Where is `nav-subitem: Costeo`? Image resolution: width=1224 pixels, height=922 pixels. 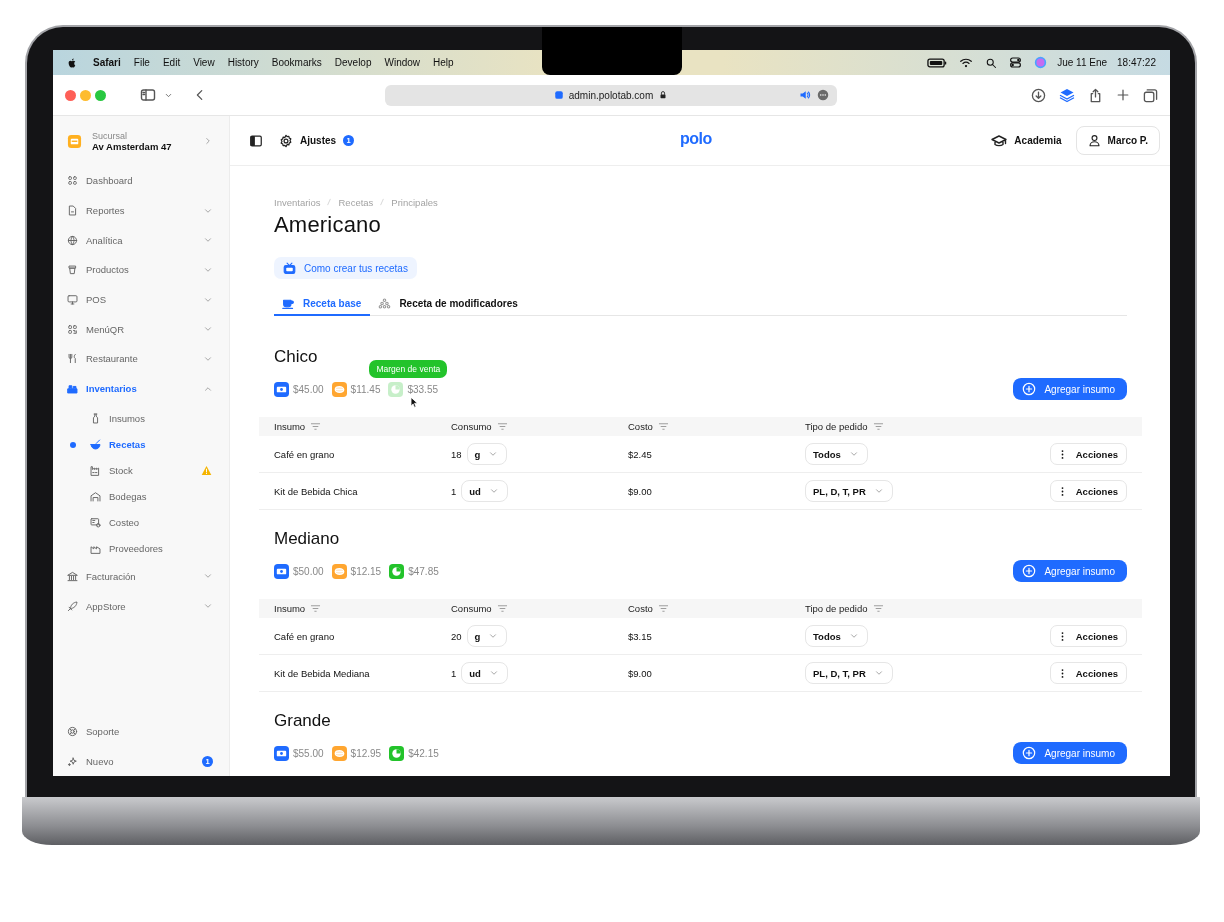
nav-subitem: Costeo is located at coordinates (141, 522).